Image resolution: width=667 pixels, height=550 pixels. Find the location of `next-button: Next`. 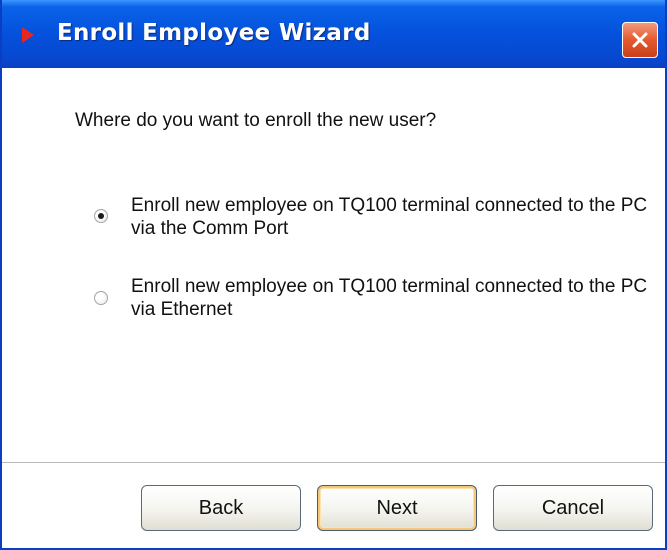

next-button: Next is located at coordinates (397, 508).